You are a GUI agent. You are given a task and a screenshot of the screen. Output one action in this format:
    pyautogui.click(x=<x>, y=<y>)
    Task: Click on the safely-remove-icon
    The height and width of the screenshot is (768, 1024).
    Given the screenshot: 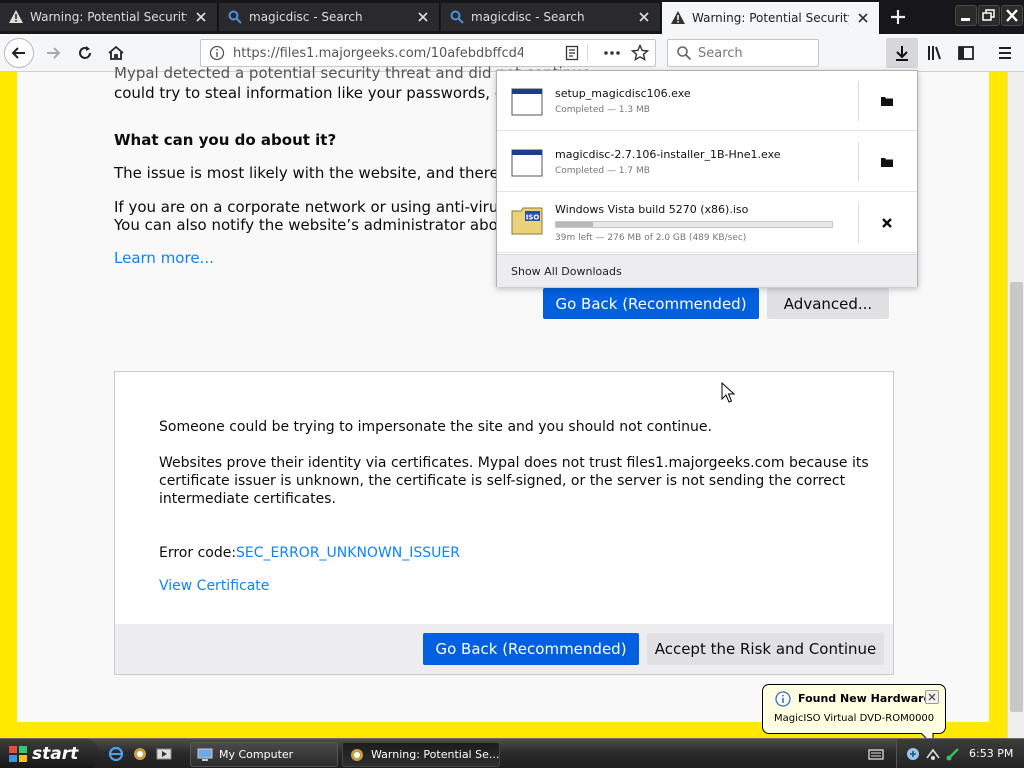 What is the action you would take?
    pyautogui.click(x=953, y=754)
    